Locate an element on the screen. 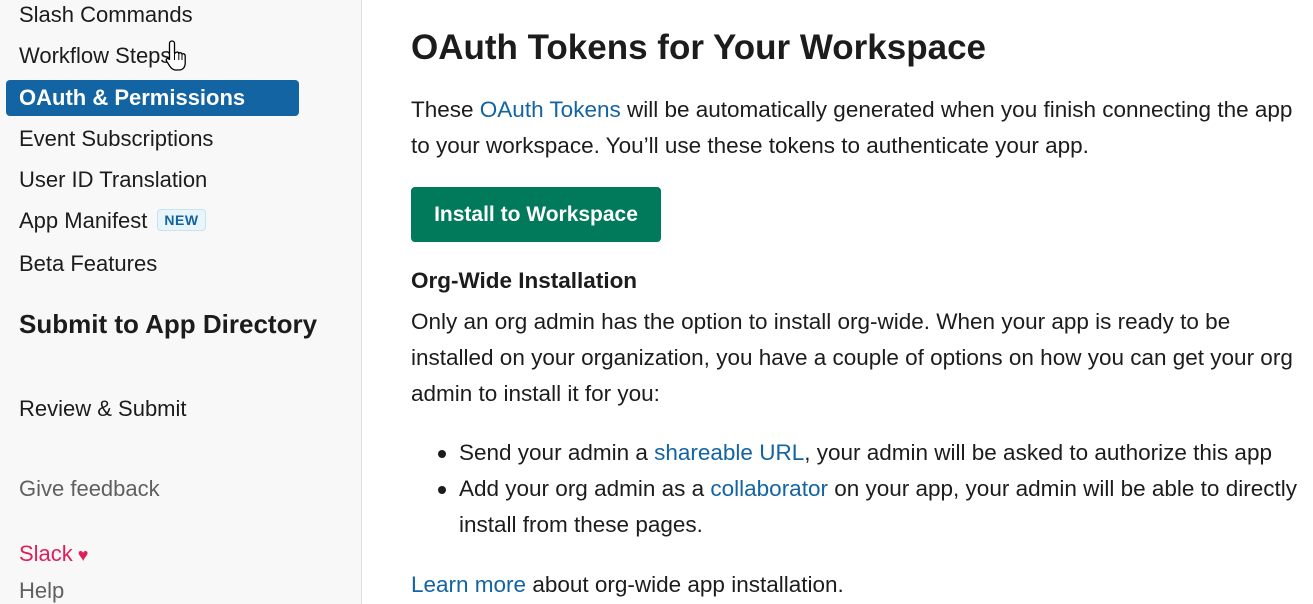 The height and width of the screenshot is (604, 1313). sidebar-item-workflow-steps: Workflow Steps is located at coordinates (152, 56).